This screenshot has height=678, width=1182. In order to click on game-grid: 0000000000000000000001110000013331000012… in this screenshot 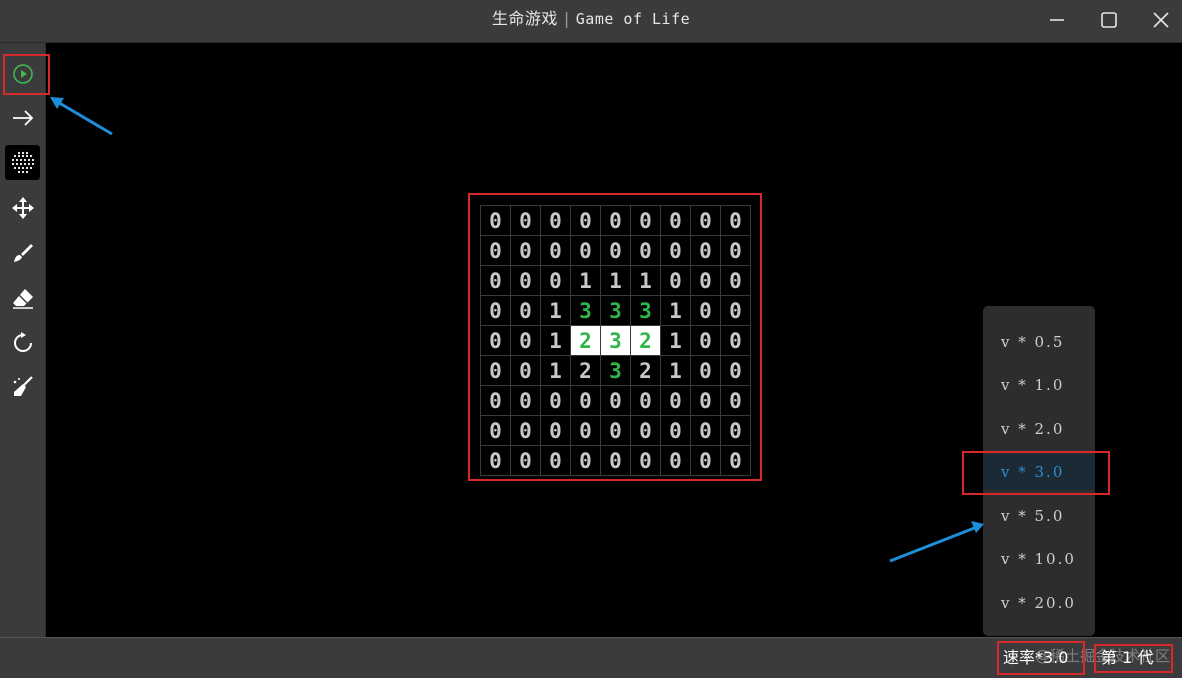, I will do `click(615, 340)`.